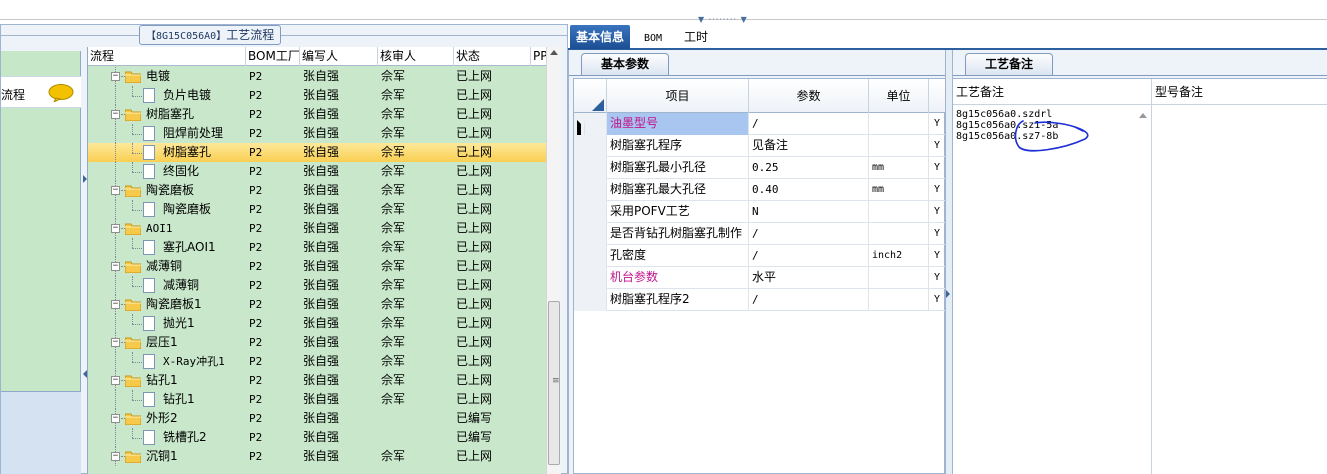 This screenshot has width=1327, height=474. What do you see at coordinates (167, 247) in the screenshot?
I see `tree-node: 塞孔AOI1` at bounding box center [167, 247].